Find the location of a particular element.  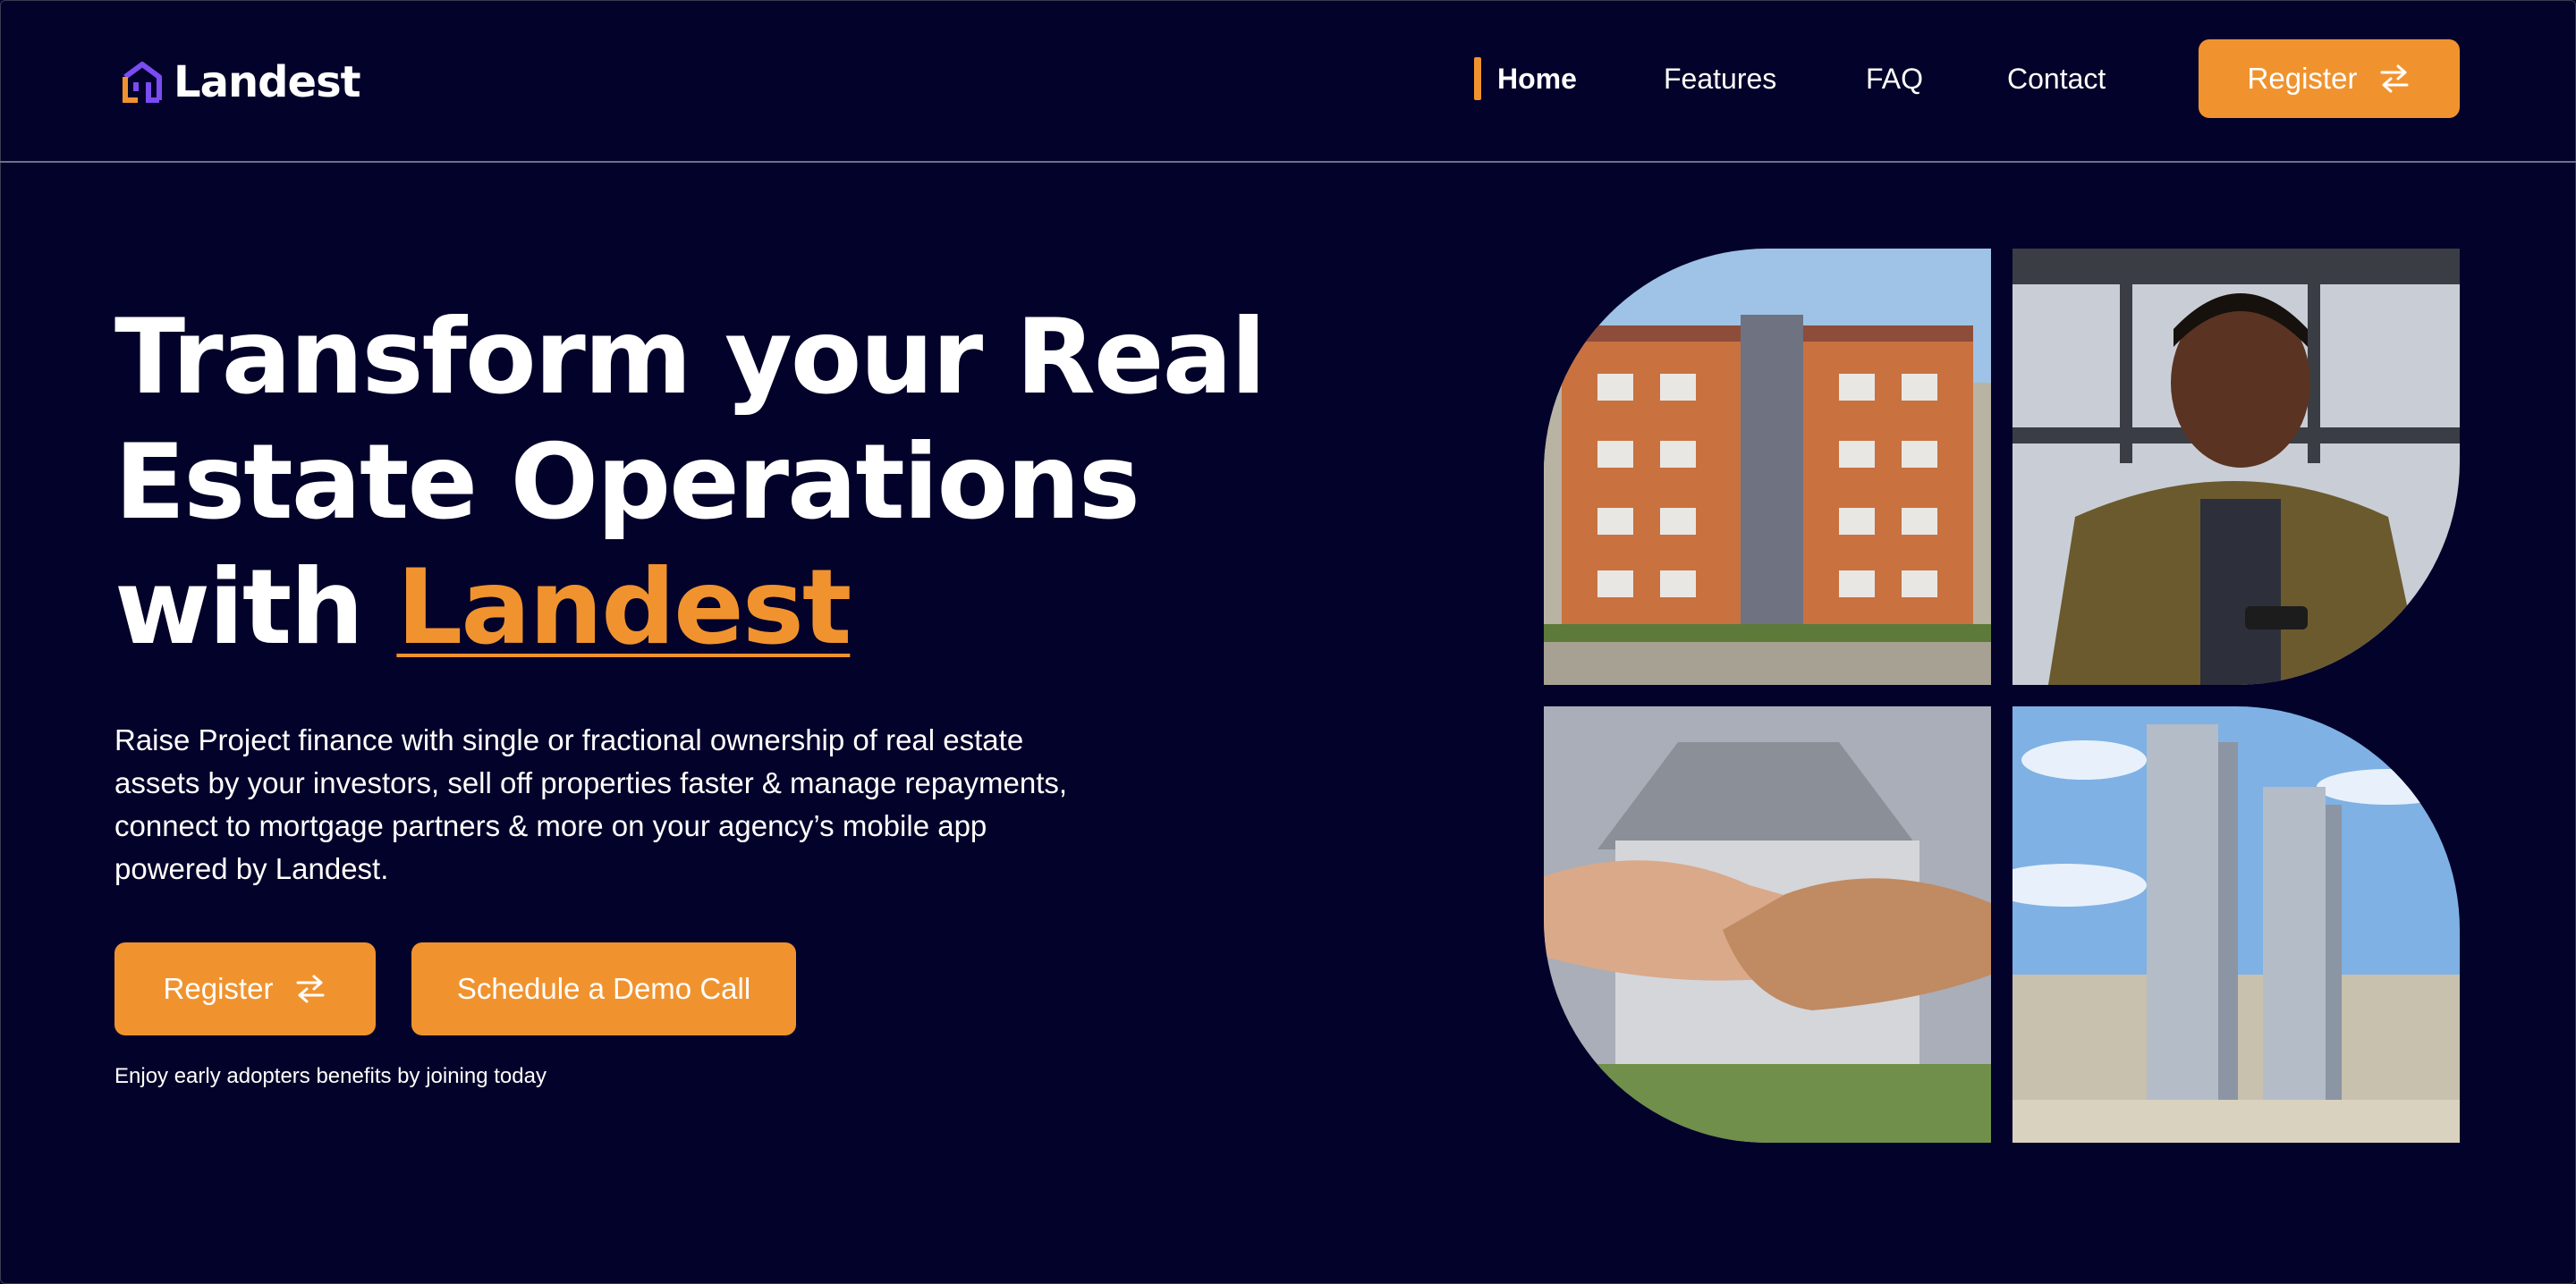

headline-line-1: Transform your Real is located at coordinates (690, 357).